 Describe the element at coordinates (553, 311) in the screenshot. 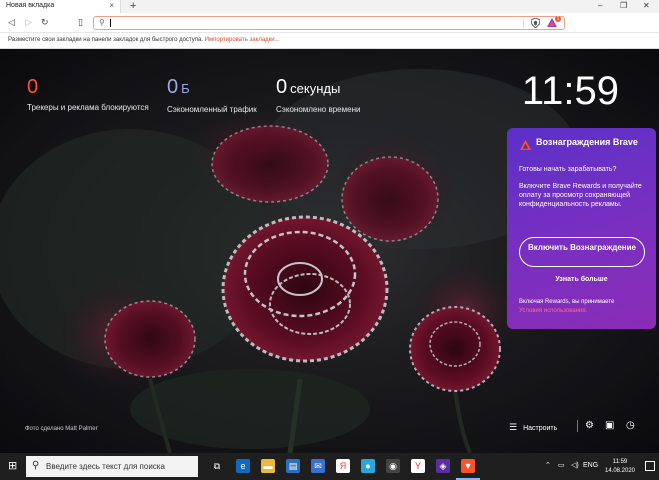

I see `terms-link: Условия использования.` at that location.